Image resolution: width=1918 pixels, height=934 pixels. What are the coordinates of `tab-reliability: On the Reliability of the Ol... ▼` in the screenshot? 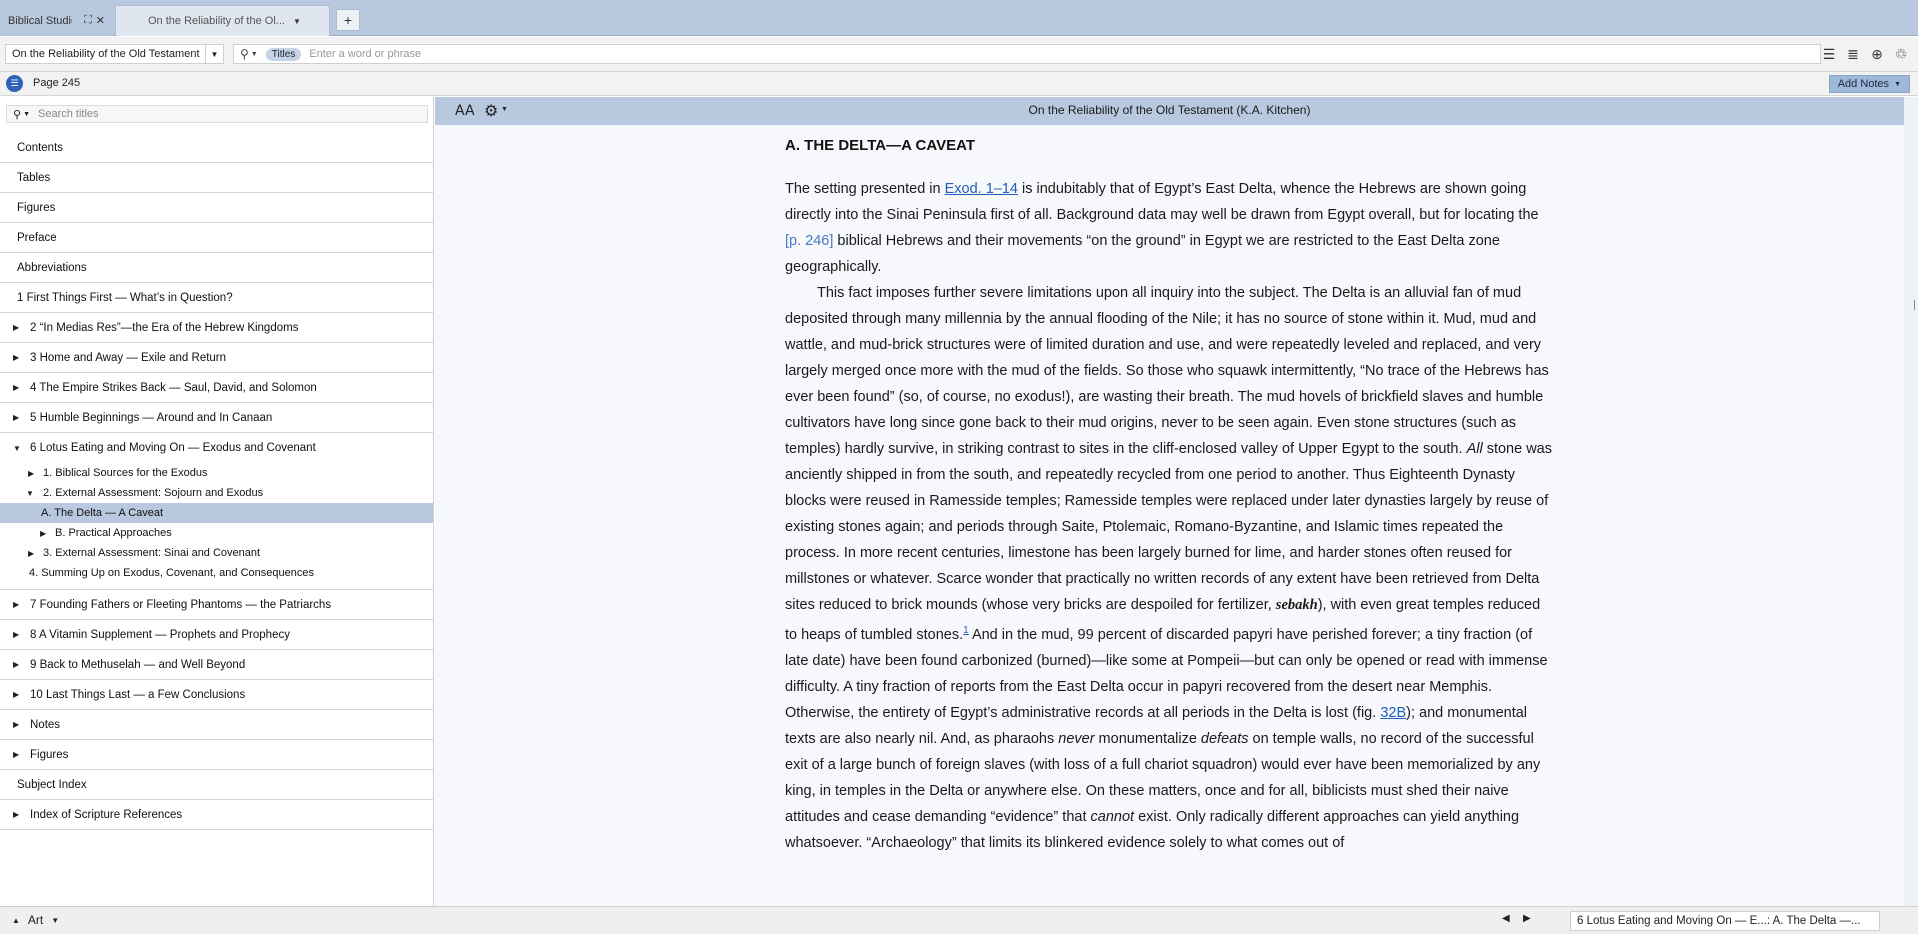 It's located at (222, 20).